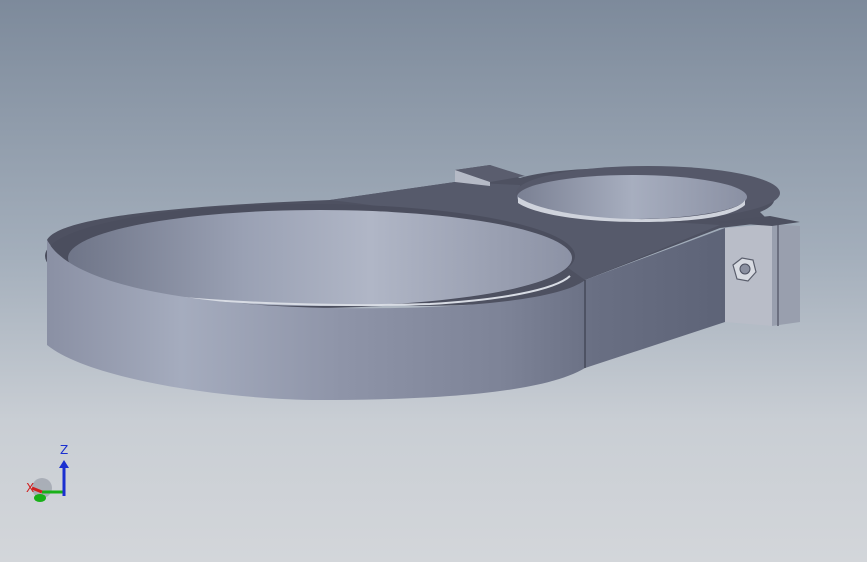 This screenshot has height=562, width=867. Describe the element at coordinates (64, 450) in the screenshot. I see `triad-z-label: Z` at that location.